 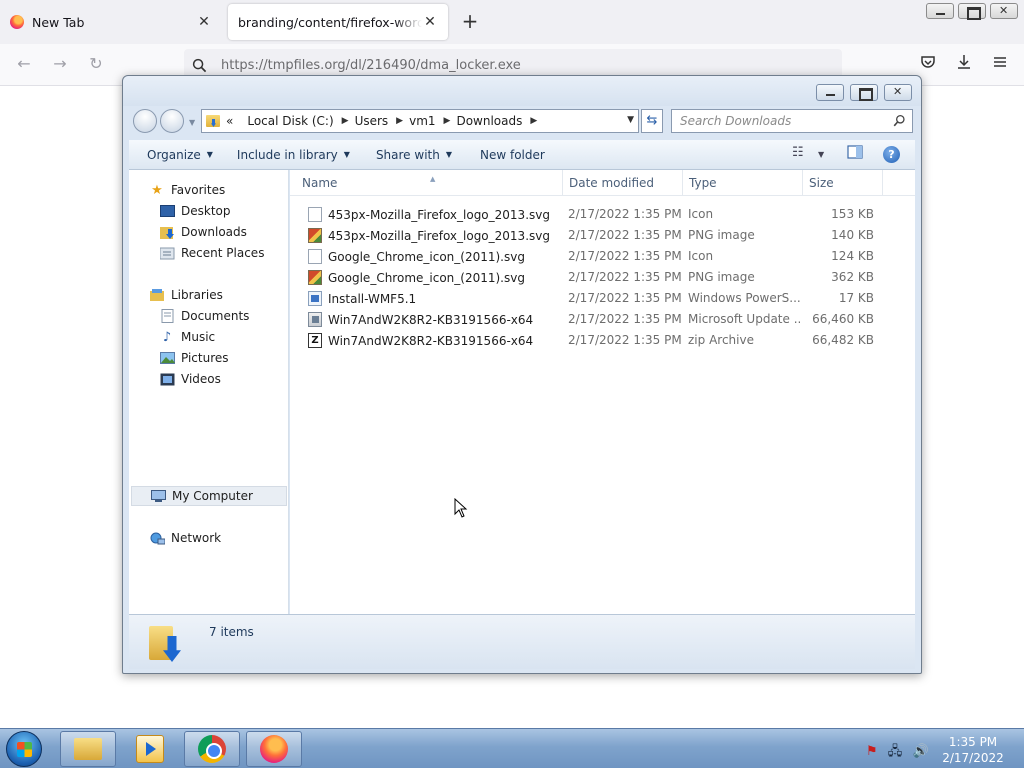 I want to click on taskbar-firefox-button, so click(x=274, y=749).